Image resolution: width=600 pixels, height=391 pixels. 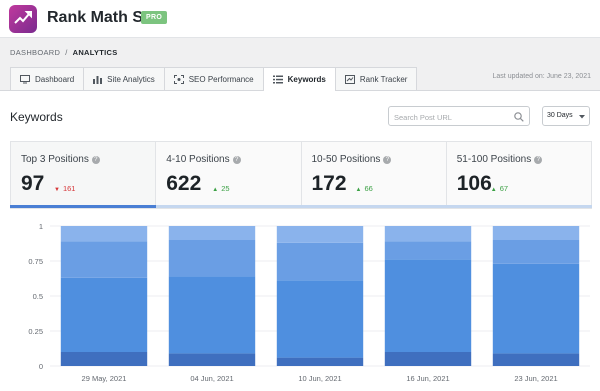 I want to click on y-tick-label: 1, so click(x=41, y=226).